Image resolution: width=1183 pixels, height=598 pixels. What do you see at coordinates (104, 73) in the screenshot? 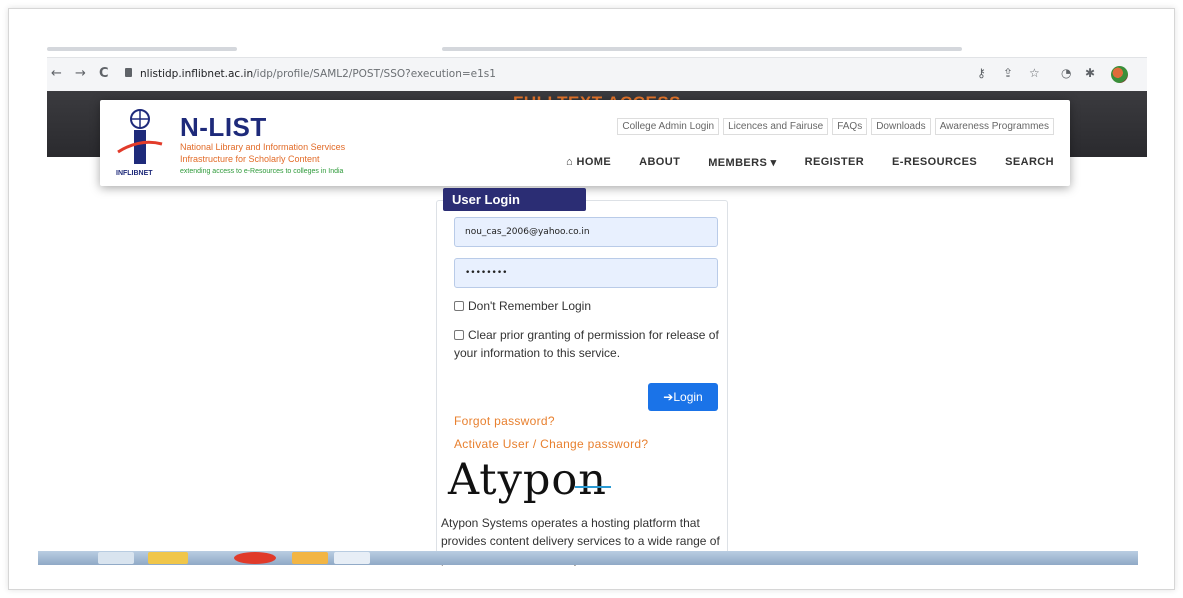
I see `reload-icon: C` at bounding box center [104, 73].